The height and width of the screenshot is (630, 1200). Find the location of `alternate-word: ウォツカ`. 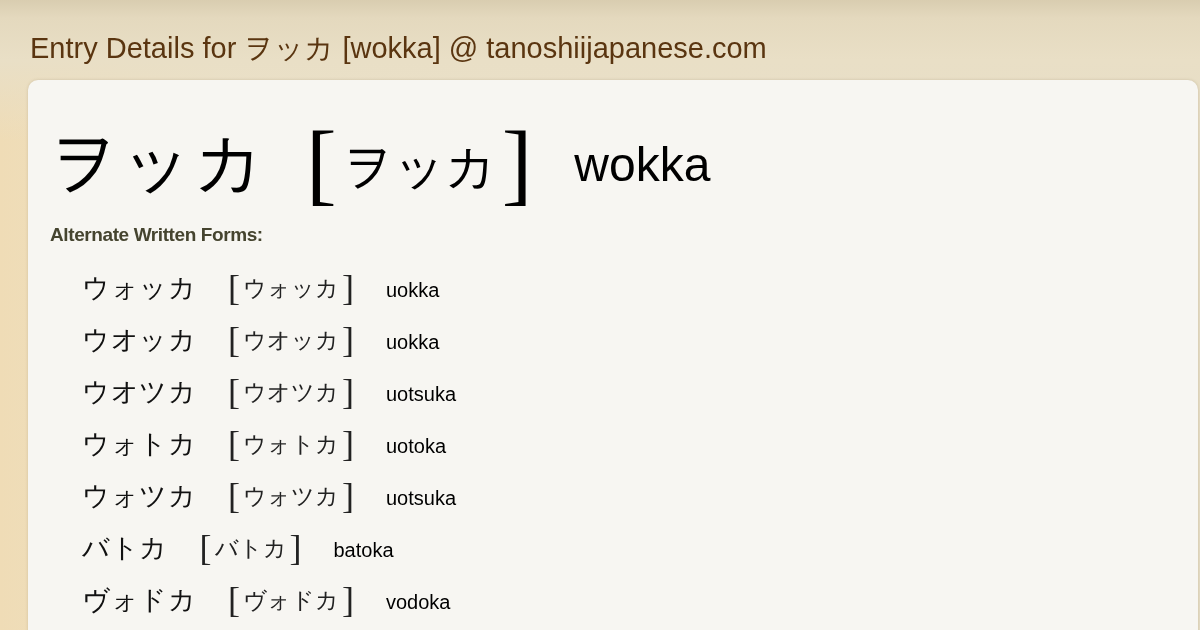

alternate-word: ウォツカ is located at coordinates (139, 496).